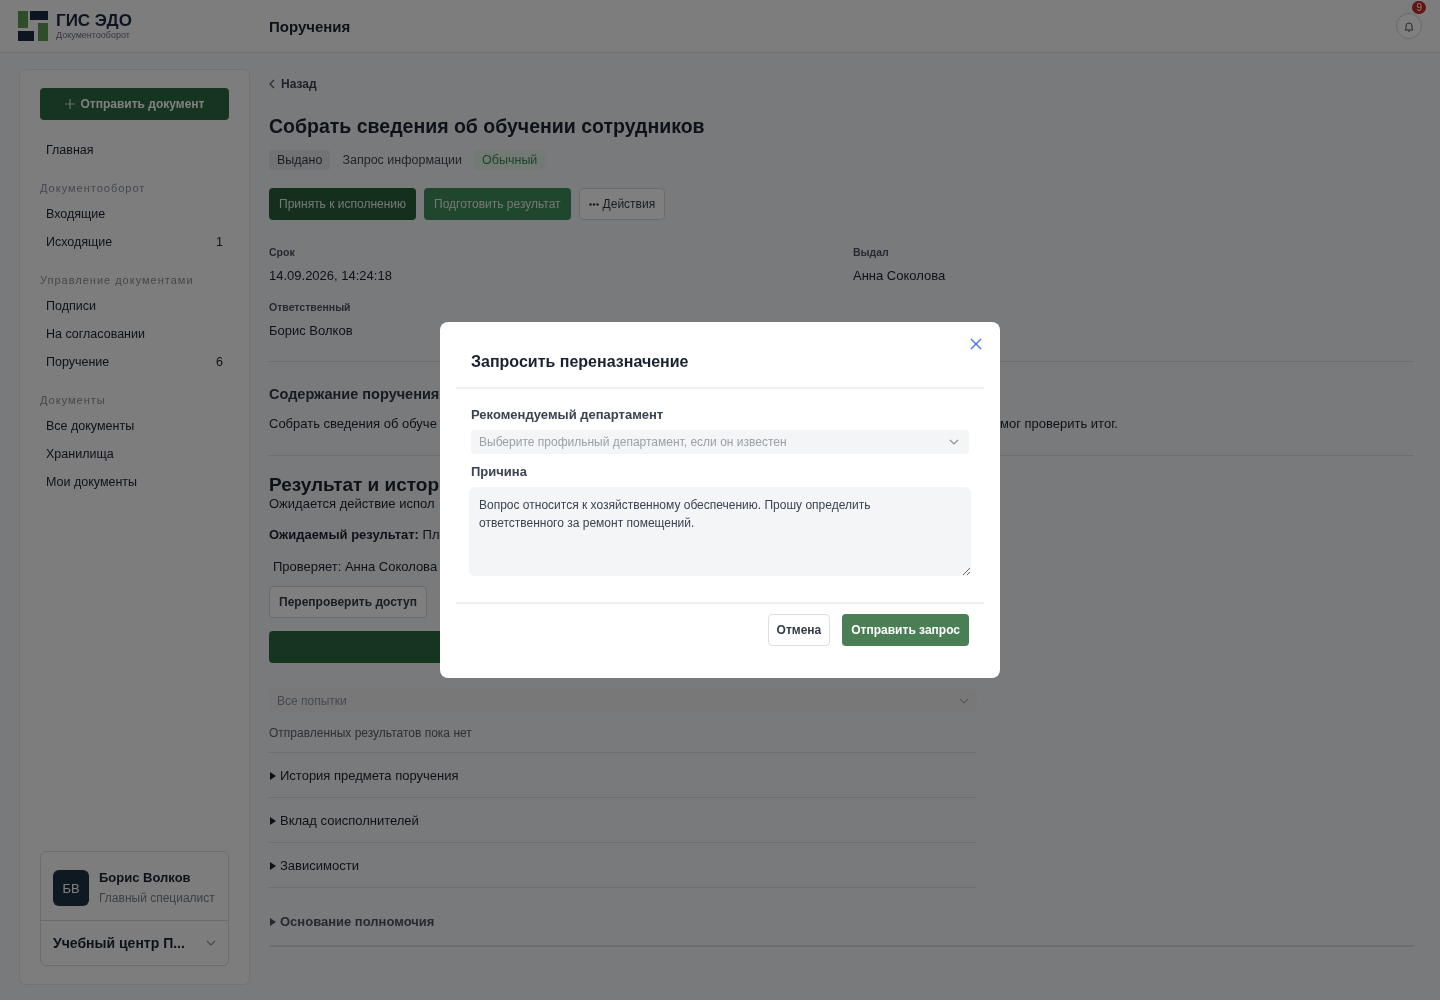 The height and width of the screenshot is (1000, 1440). Describe the element at coordinates (134, 482) in the screenshot. I see `sidebar-item: Мои документы` at that location.